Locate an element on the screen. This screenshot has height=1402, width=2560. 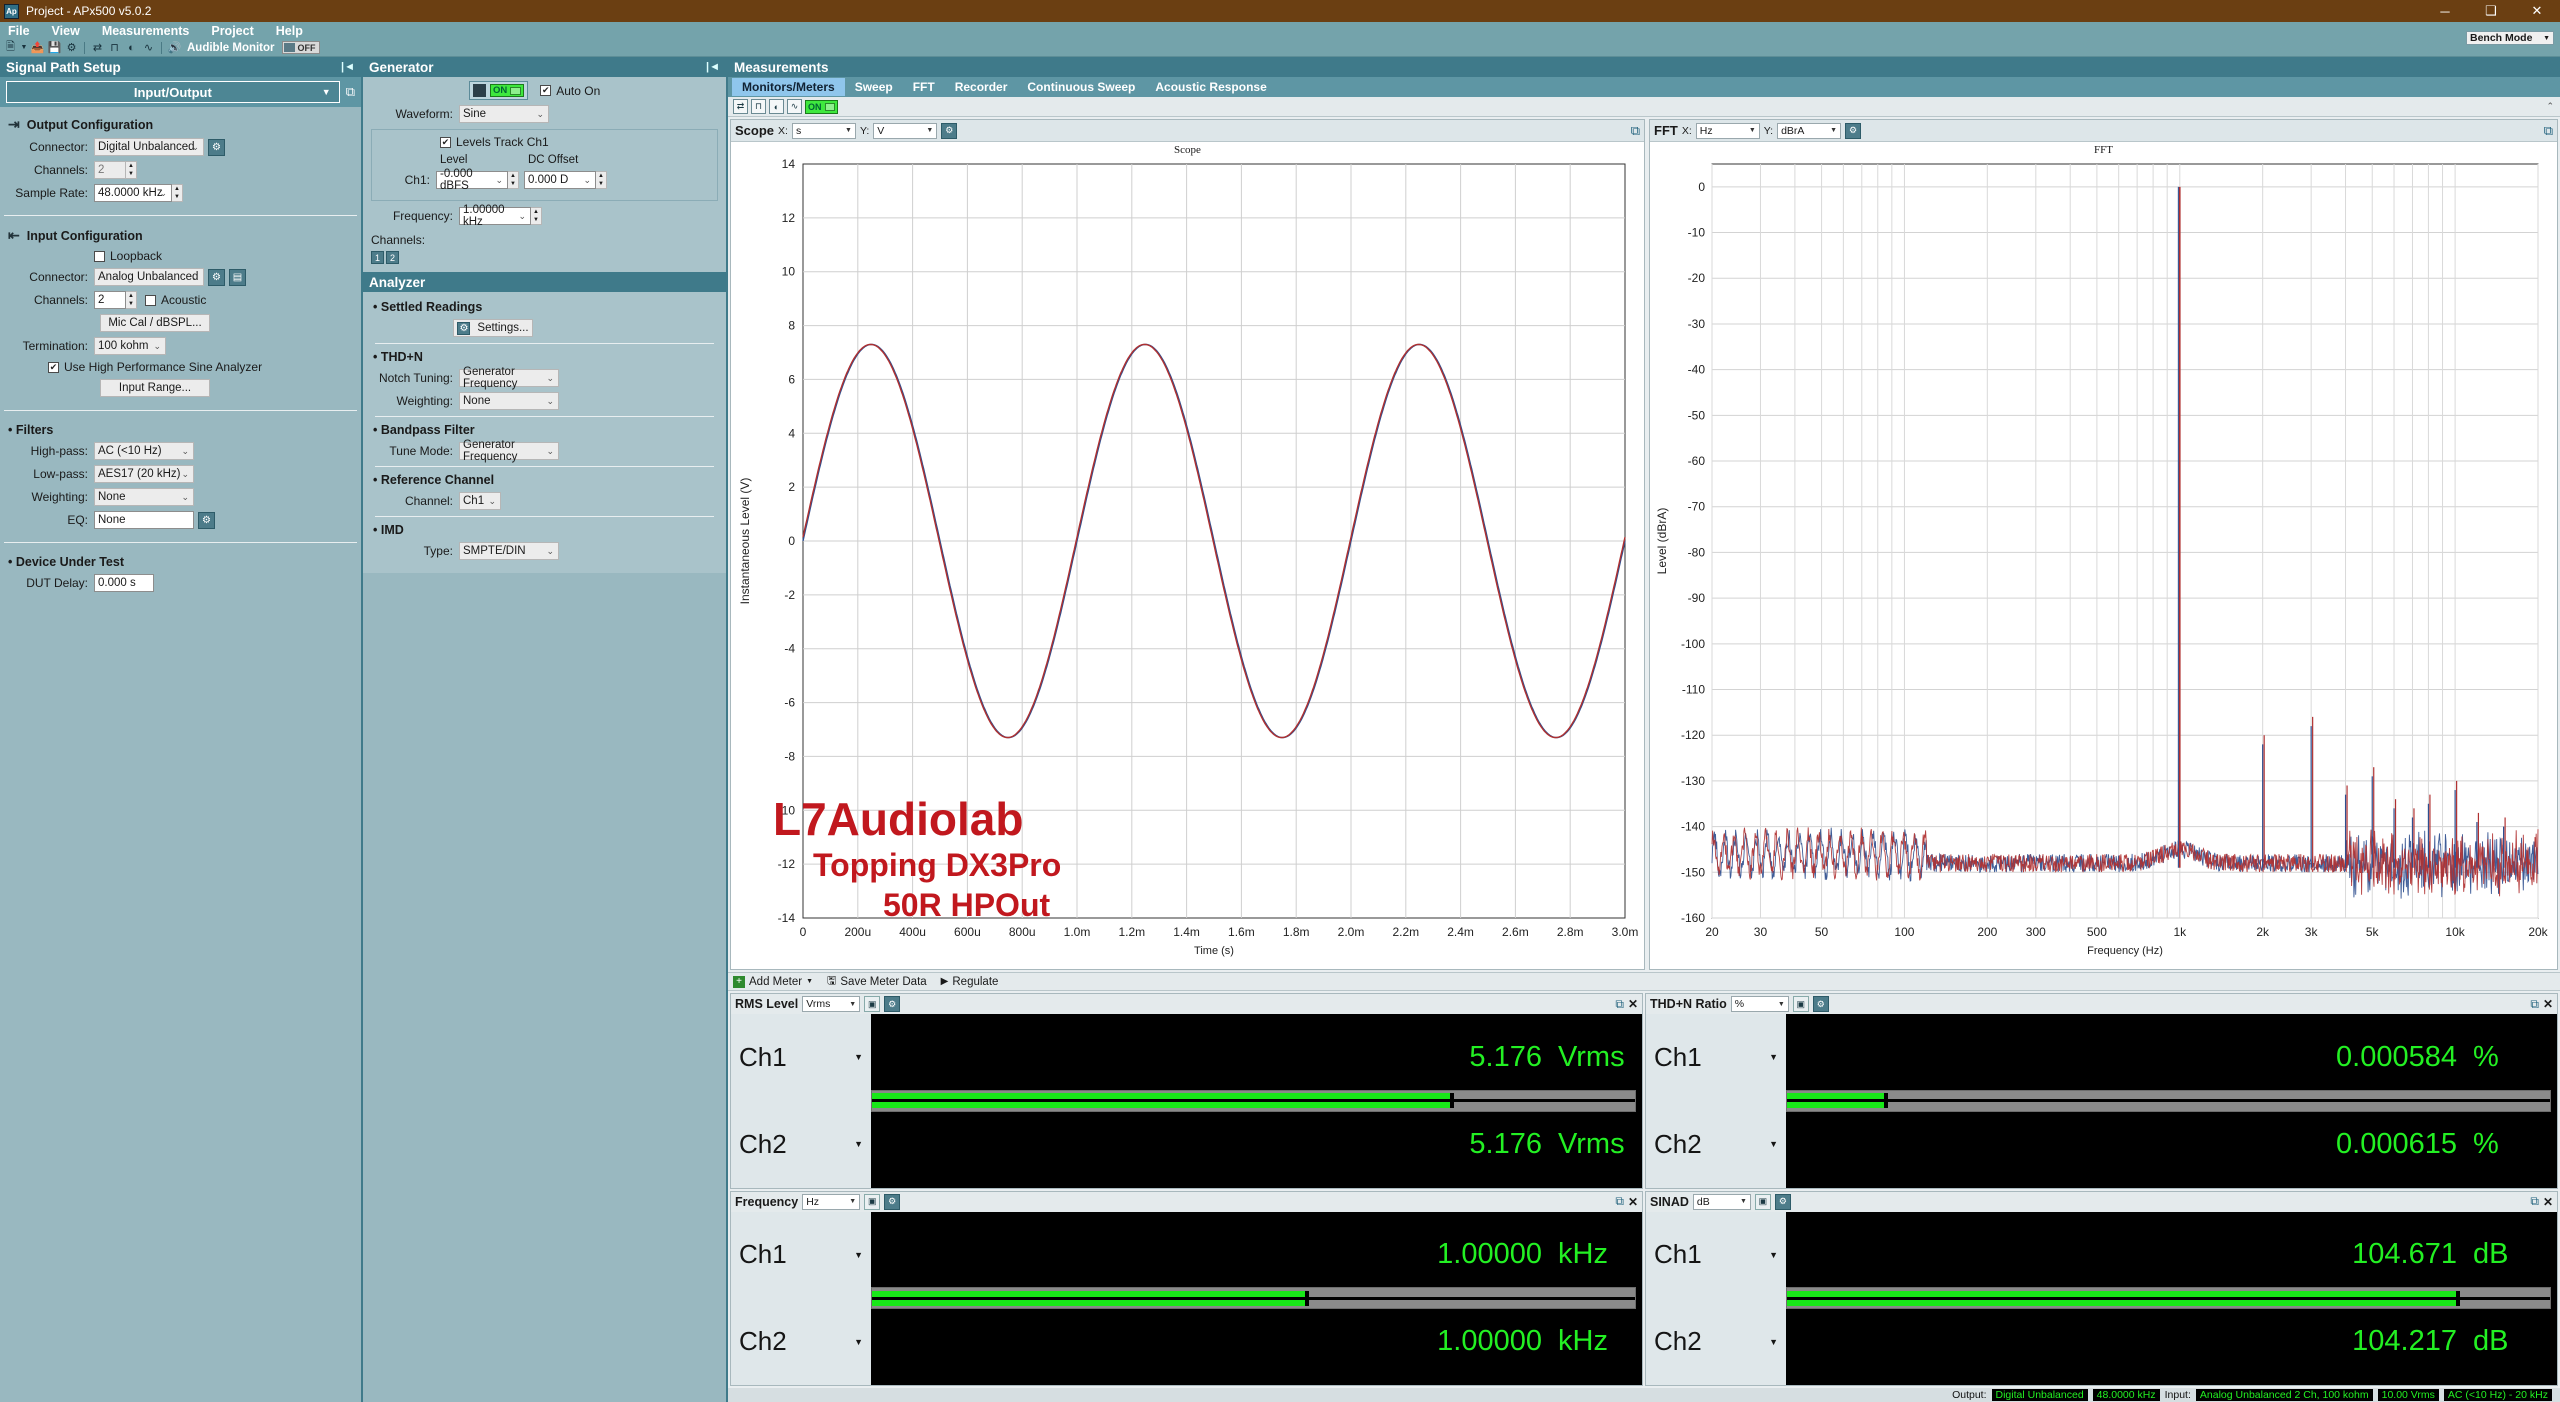
scroll-up-icon: ⌃ is located at coordinates (2553, 106).